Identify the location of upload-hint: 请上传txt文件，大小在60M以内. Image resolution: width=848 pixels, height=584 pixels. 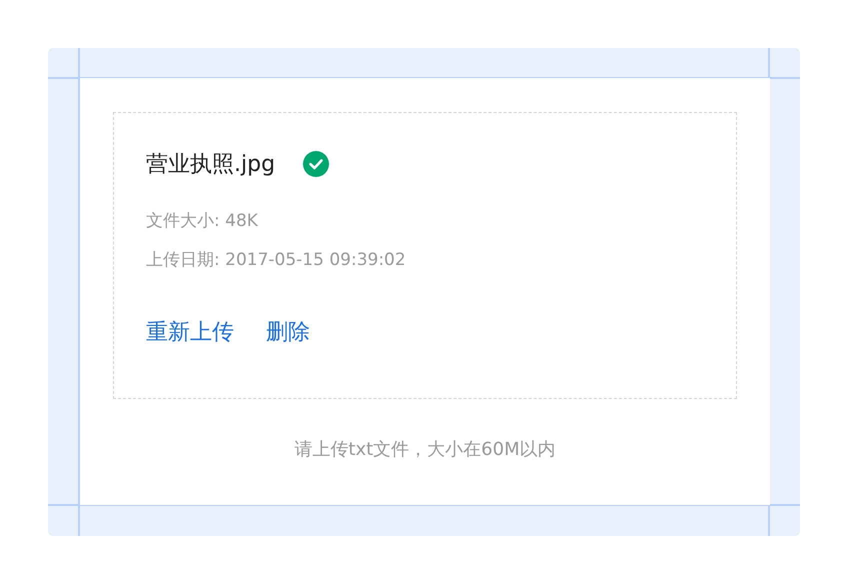
(425, 449).